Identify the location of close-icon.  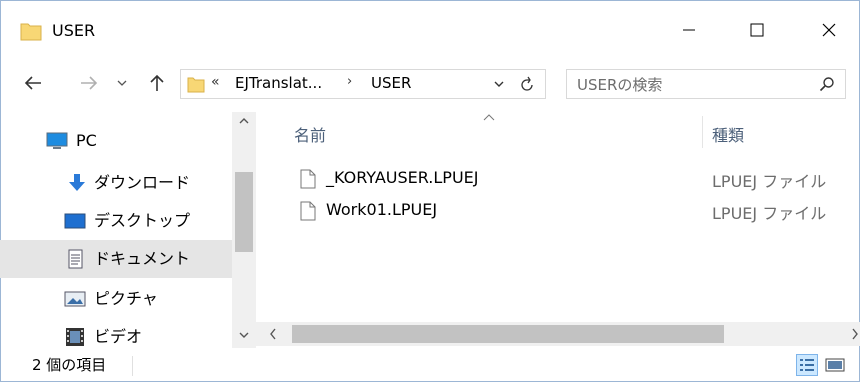
(829, 30).